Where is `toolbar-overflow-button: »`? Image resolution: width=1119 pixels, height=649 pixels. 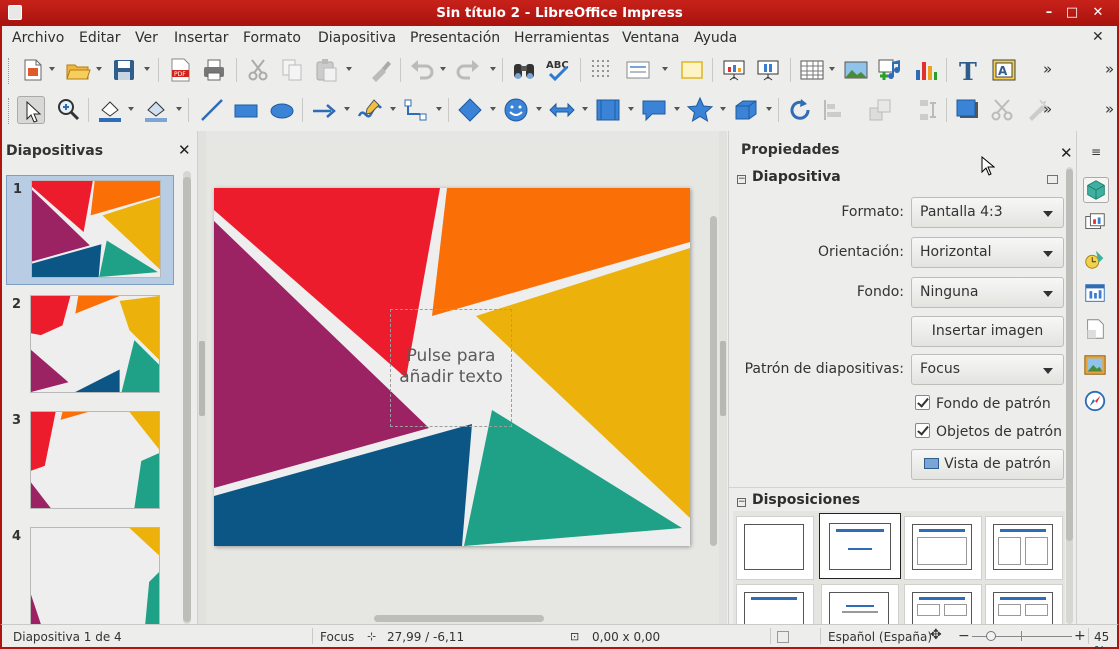
toolbar-overflow-button: » is located at coordinates (1047, 69).